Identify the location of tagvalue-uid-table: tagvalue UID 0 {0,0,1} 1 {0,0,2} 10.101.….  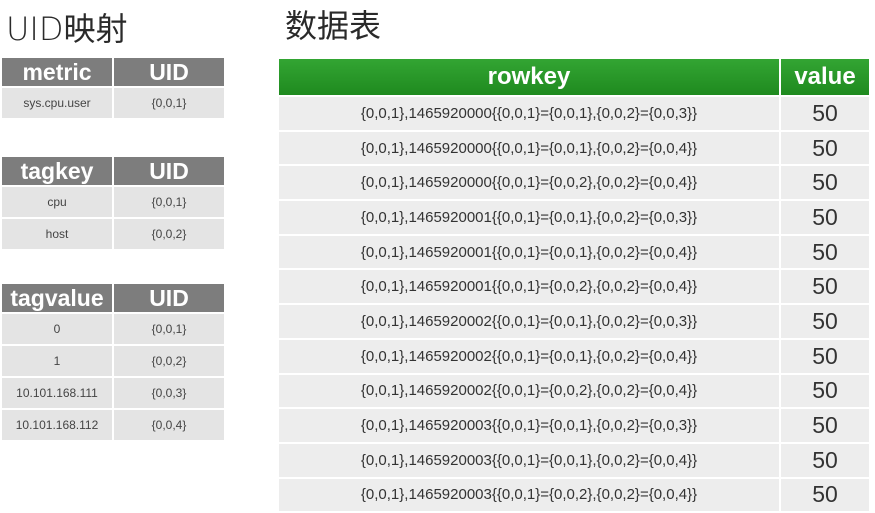
(113, 362).